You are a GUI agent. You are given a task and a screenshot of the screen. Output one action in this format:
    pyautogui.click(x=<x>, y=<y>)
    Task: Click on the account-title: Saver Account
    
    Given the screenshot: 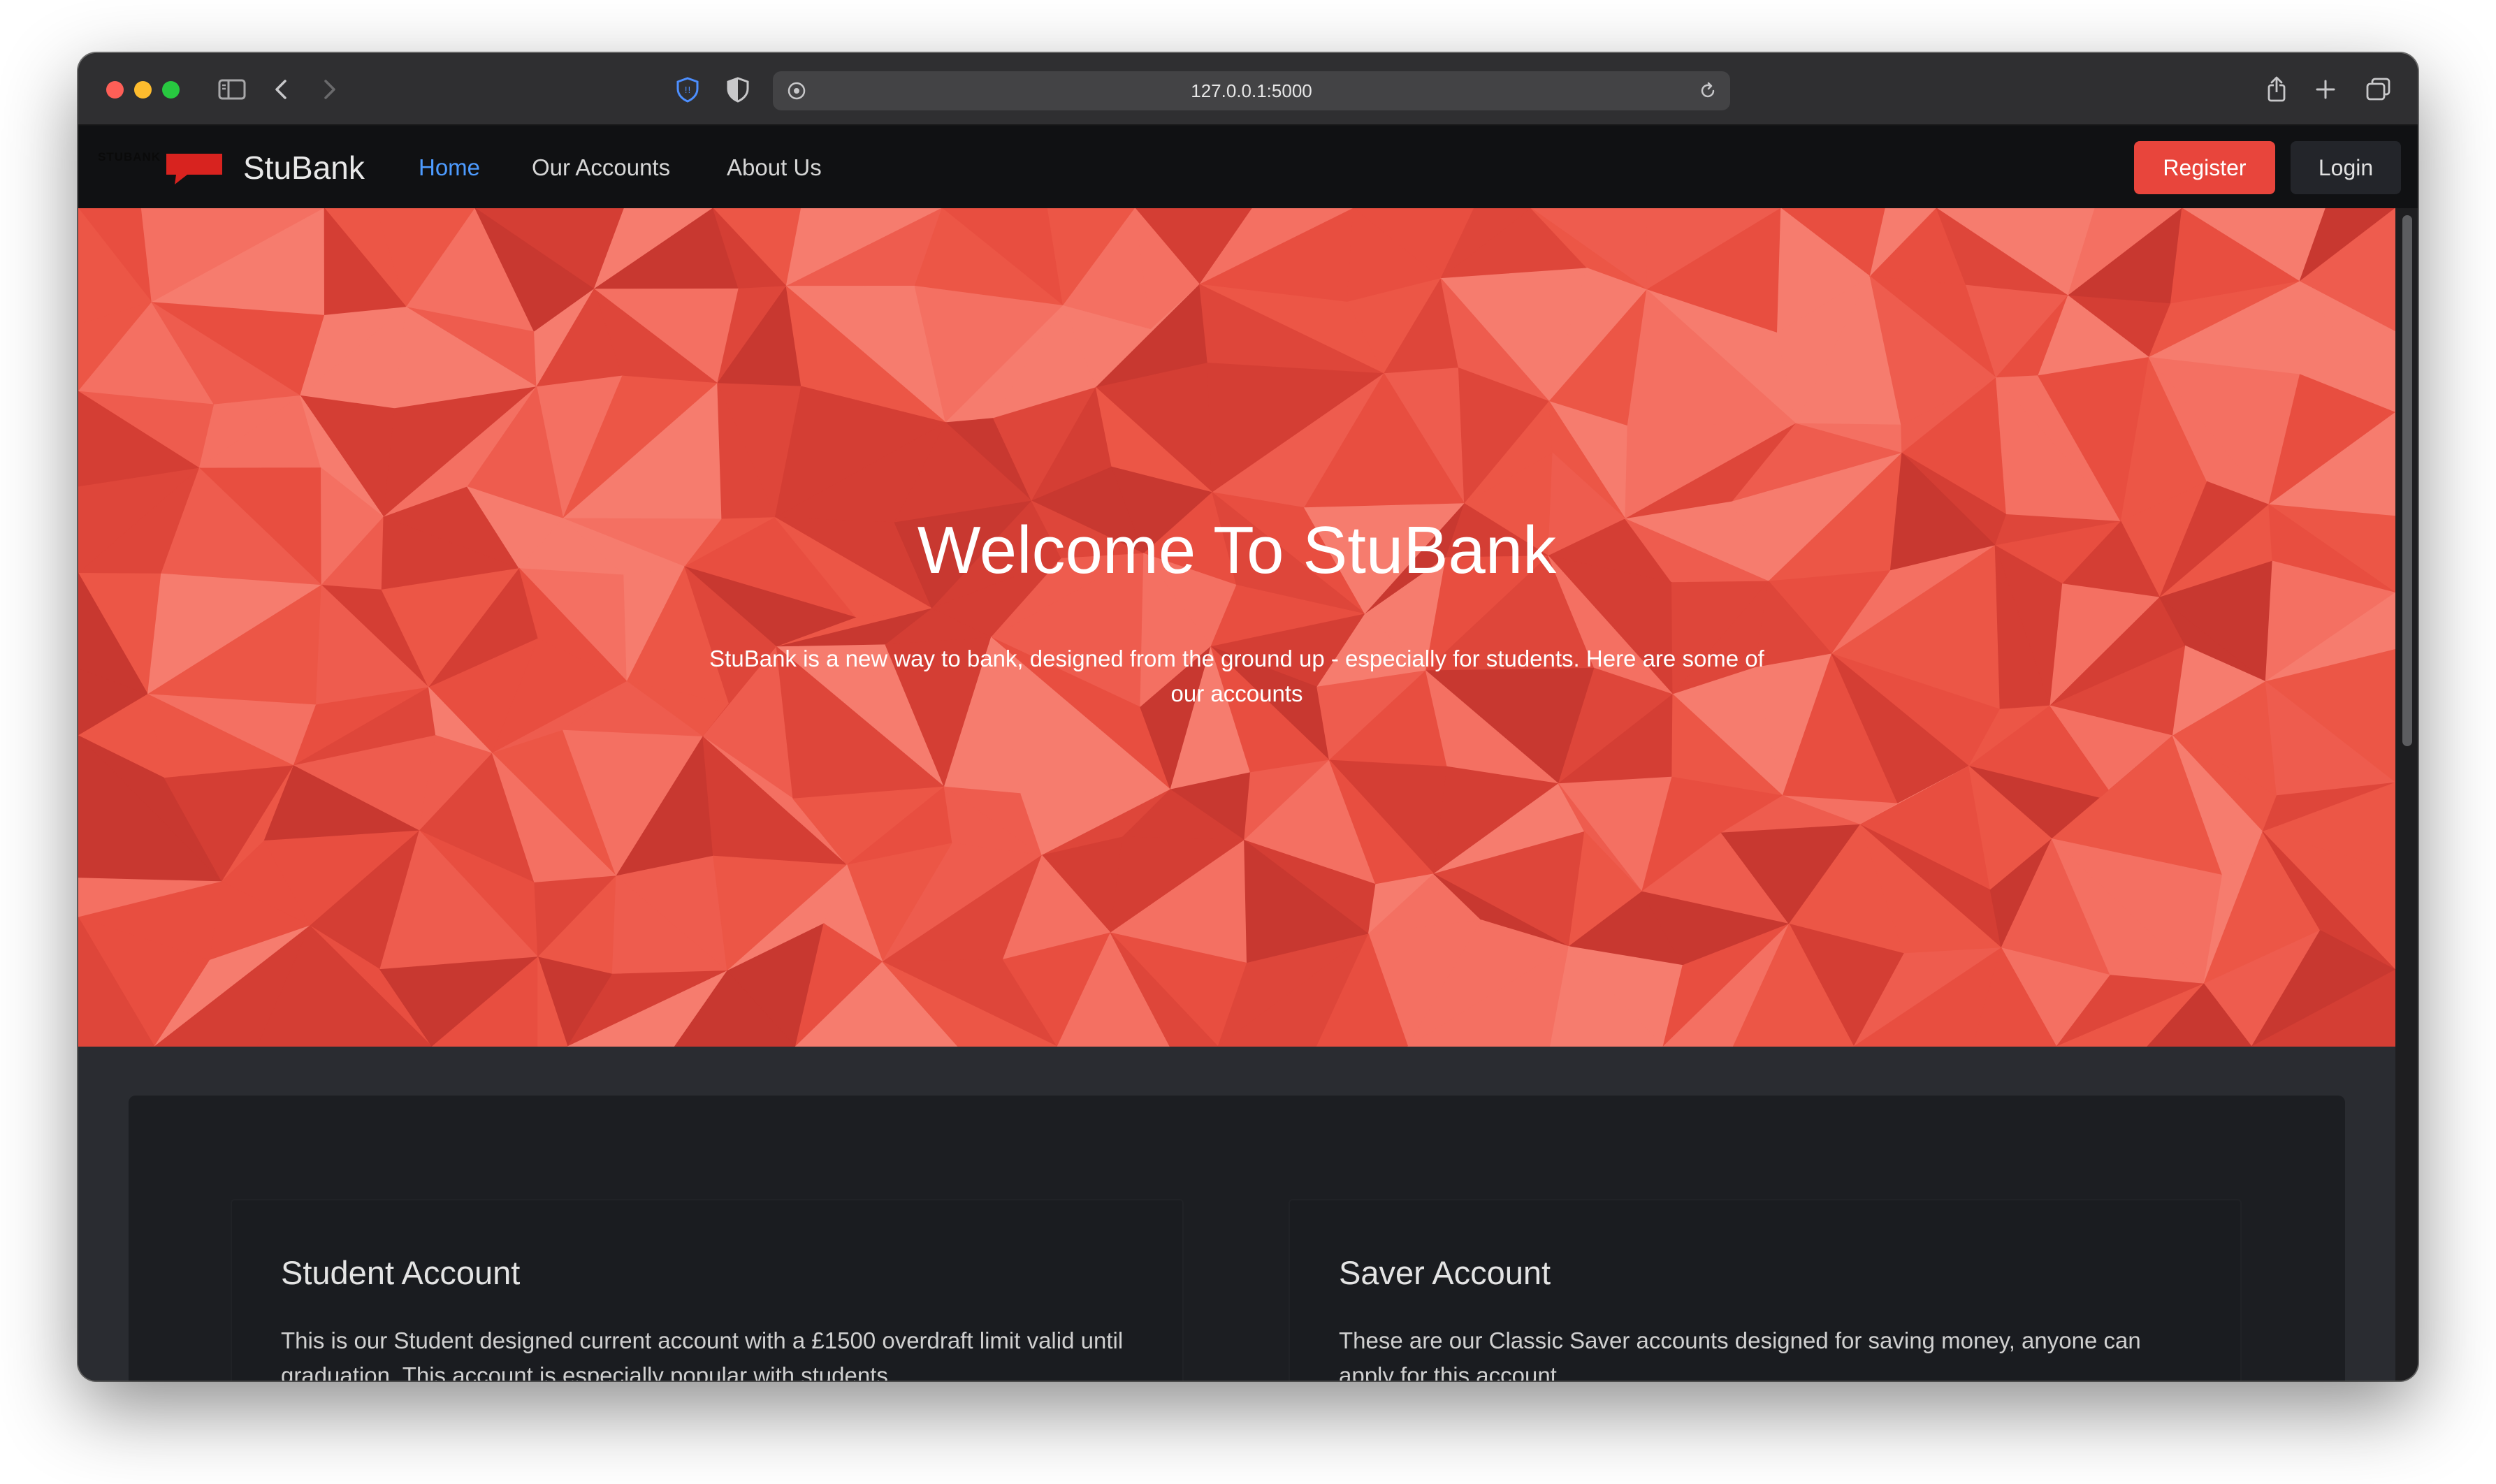 What is the action you would take?
    pyautogui.click(x=1445, y=1272)
    